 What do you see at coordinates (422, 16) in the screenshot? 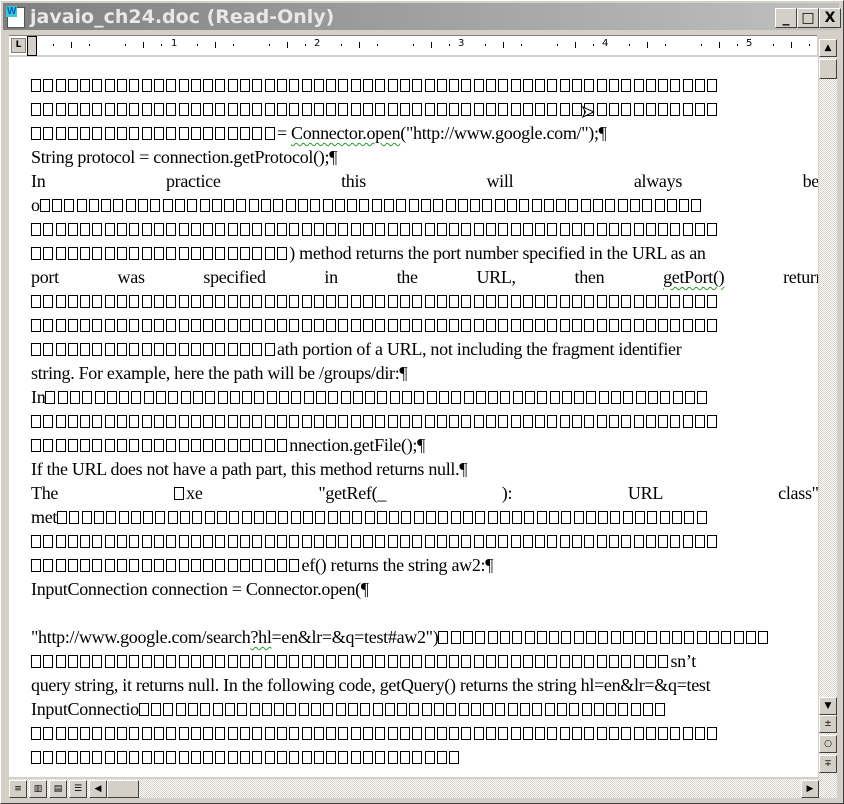
I see `title-bar: W javaio_ch24.doc (Read-Only) _ □ X` at bounding box center [422, 16].